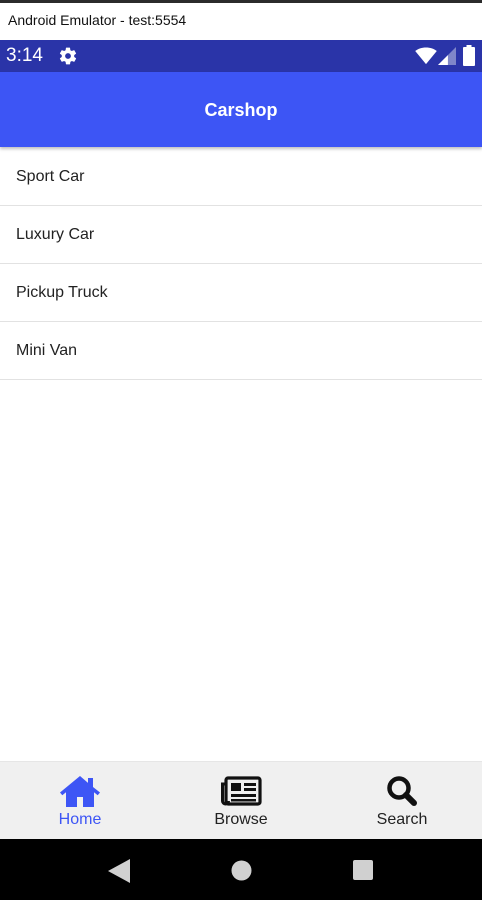 The image size is (482, 906). I want to click on home-circle-icon, so click(241, 870).